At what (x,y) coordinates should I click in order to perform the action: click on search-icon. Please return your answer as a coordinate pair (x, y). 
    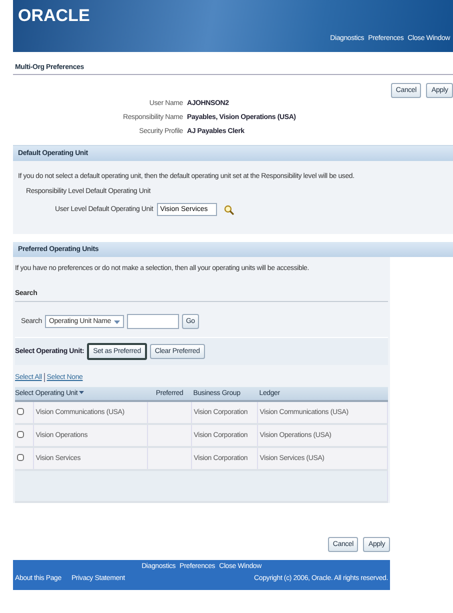
    Looking at the image, I should click on (229, 209).